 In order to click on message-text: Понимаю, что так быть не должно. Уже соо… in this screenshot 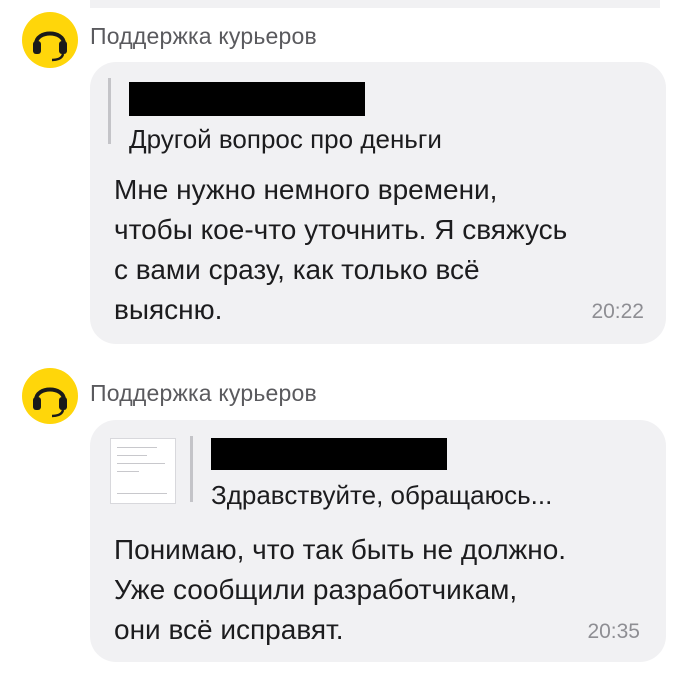, I will do `click(340, 590)`.